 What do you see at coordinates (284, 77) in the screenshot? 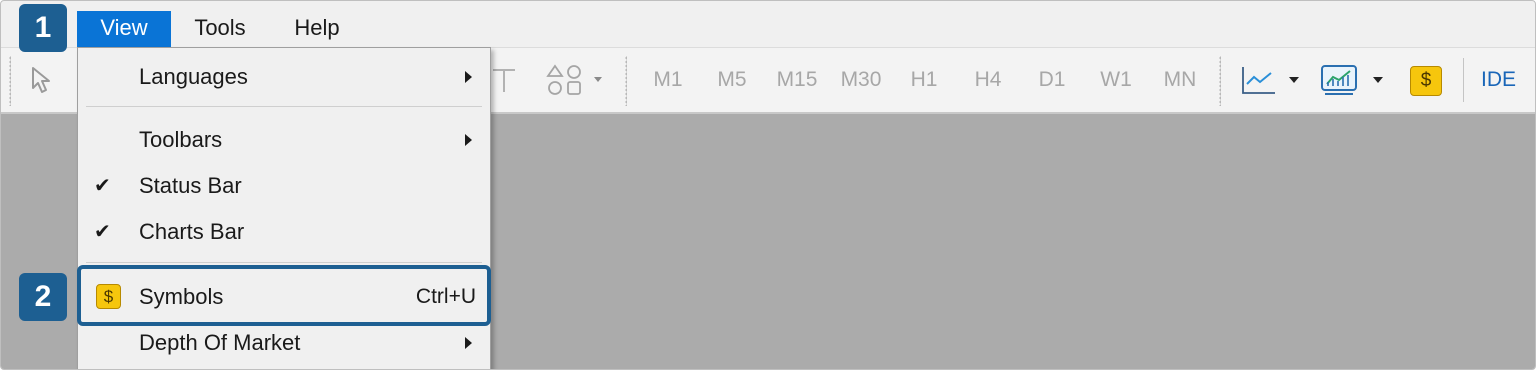
I see `menu-item-languages: Languages` at bounding box center [284, 77].